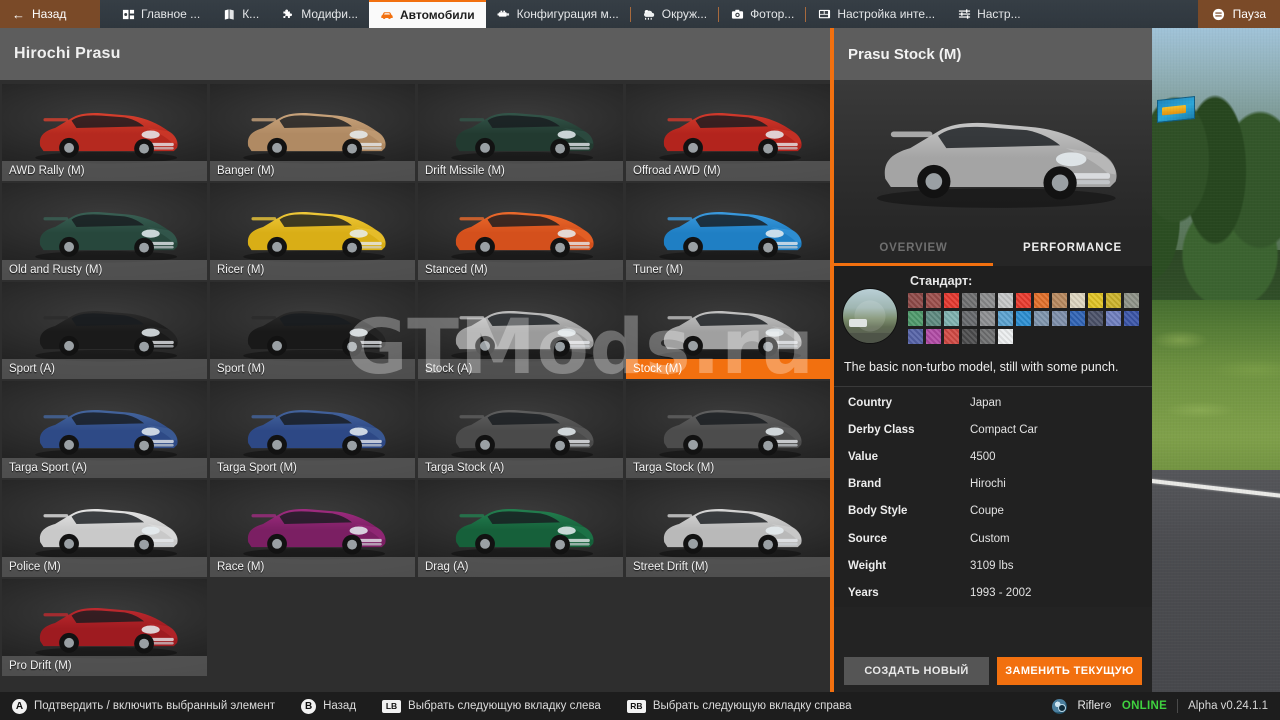  I want to click on paint-selector: Стандарт:, so click(993, 310).